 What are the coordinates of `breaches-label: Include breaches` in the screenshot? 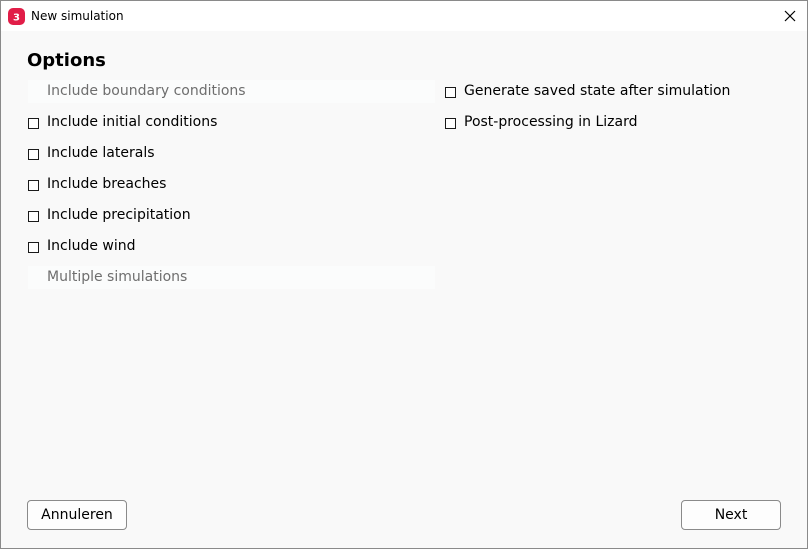 It's located at (107, 184).